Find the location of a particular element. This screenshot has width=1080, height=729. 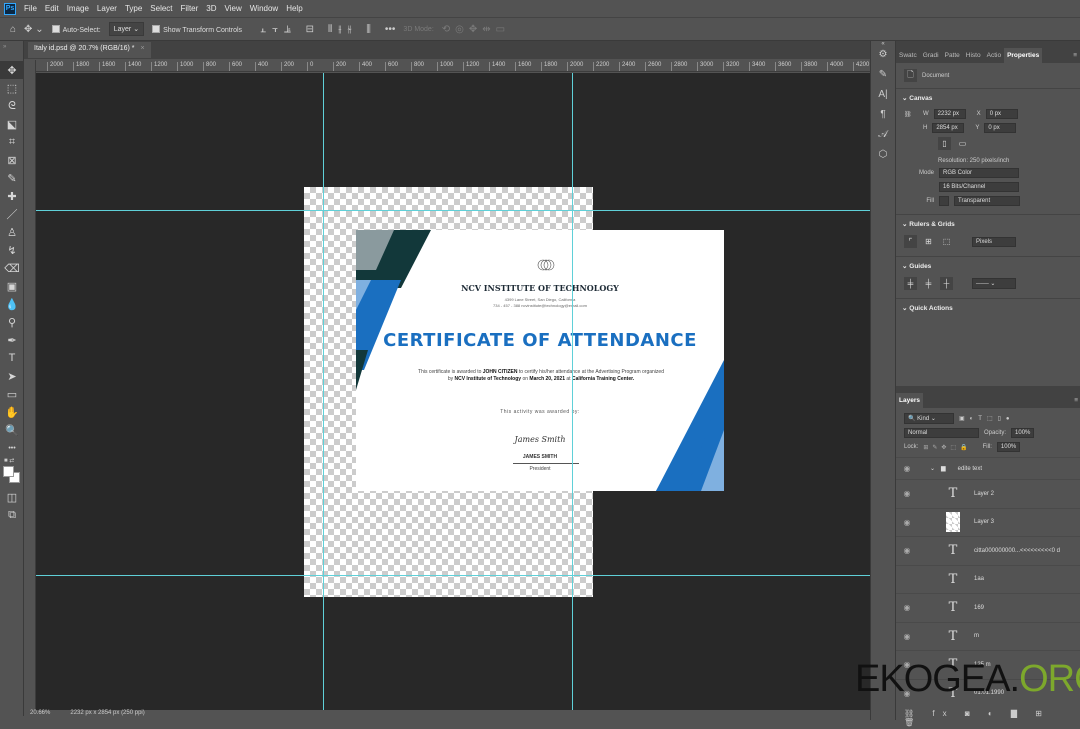

blur-tool-icon: 💧 is located at coordinates (12, 304).